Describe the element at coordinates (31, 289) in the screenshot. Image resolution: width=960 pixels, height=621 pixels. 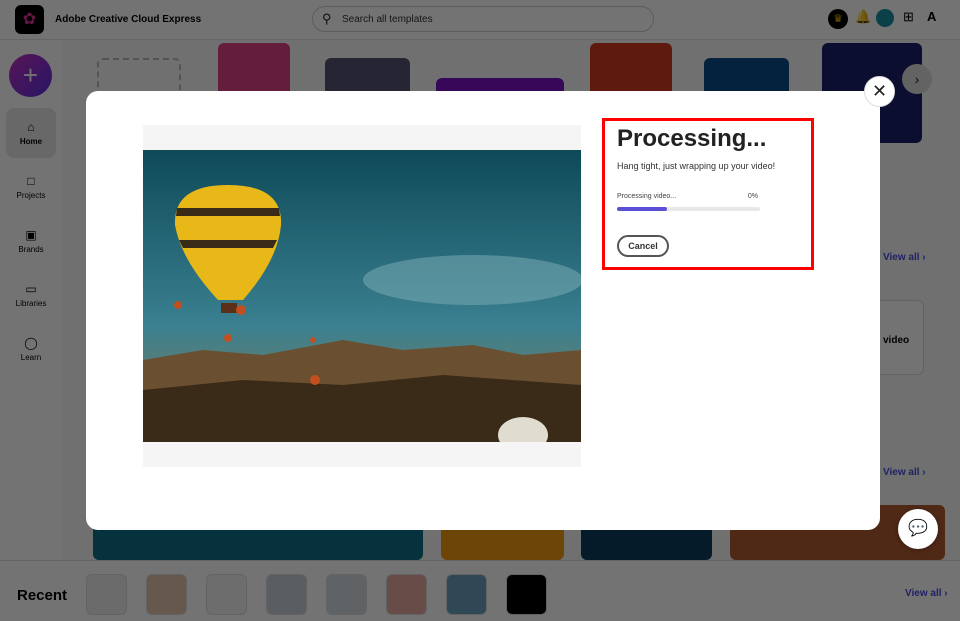
I see `libraries-icon: ▭` at that location.